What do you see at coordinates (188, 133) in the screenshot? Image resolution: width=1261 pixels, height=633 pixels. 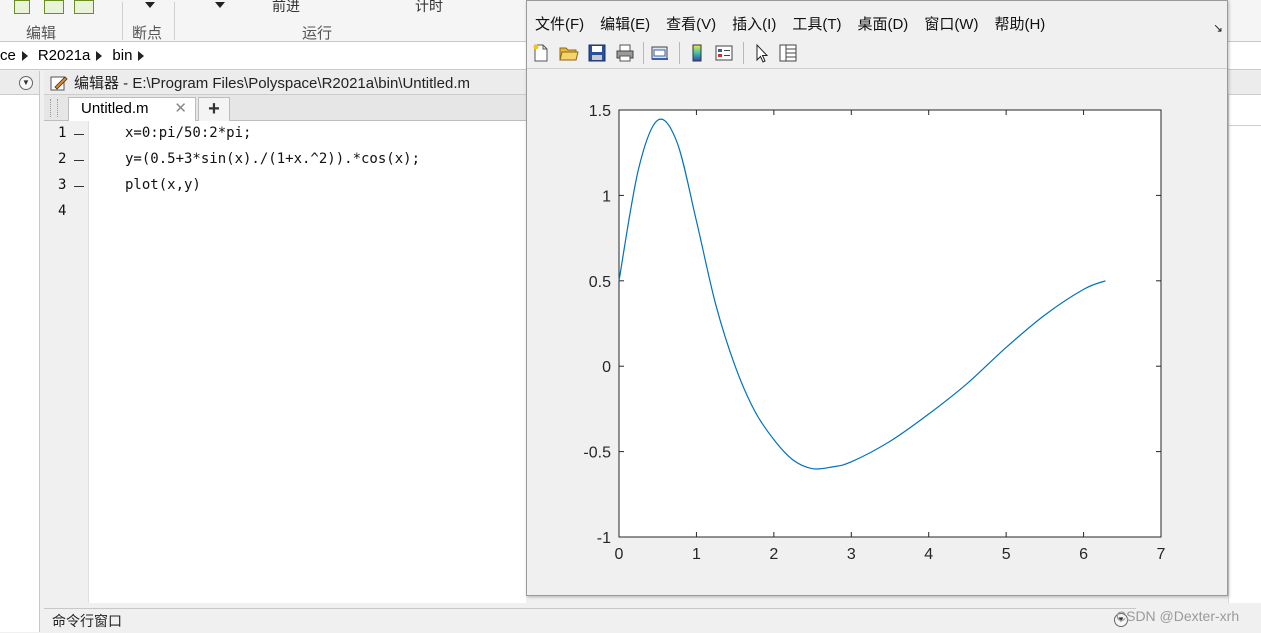 I see `code-line: x=0:pi/50:2*pi;` at bounding box center [188, 133].